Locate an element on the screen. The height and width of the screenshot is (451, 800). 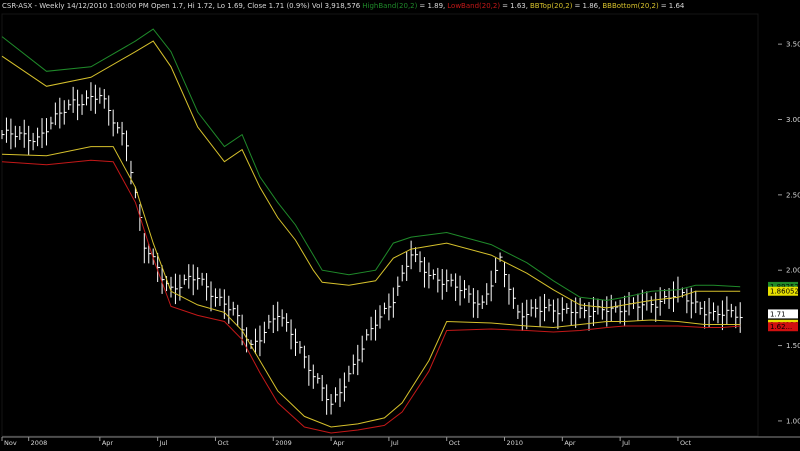
legend-bb-top-label: BBTop(20,2) is located at coordinates (551, 6).